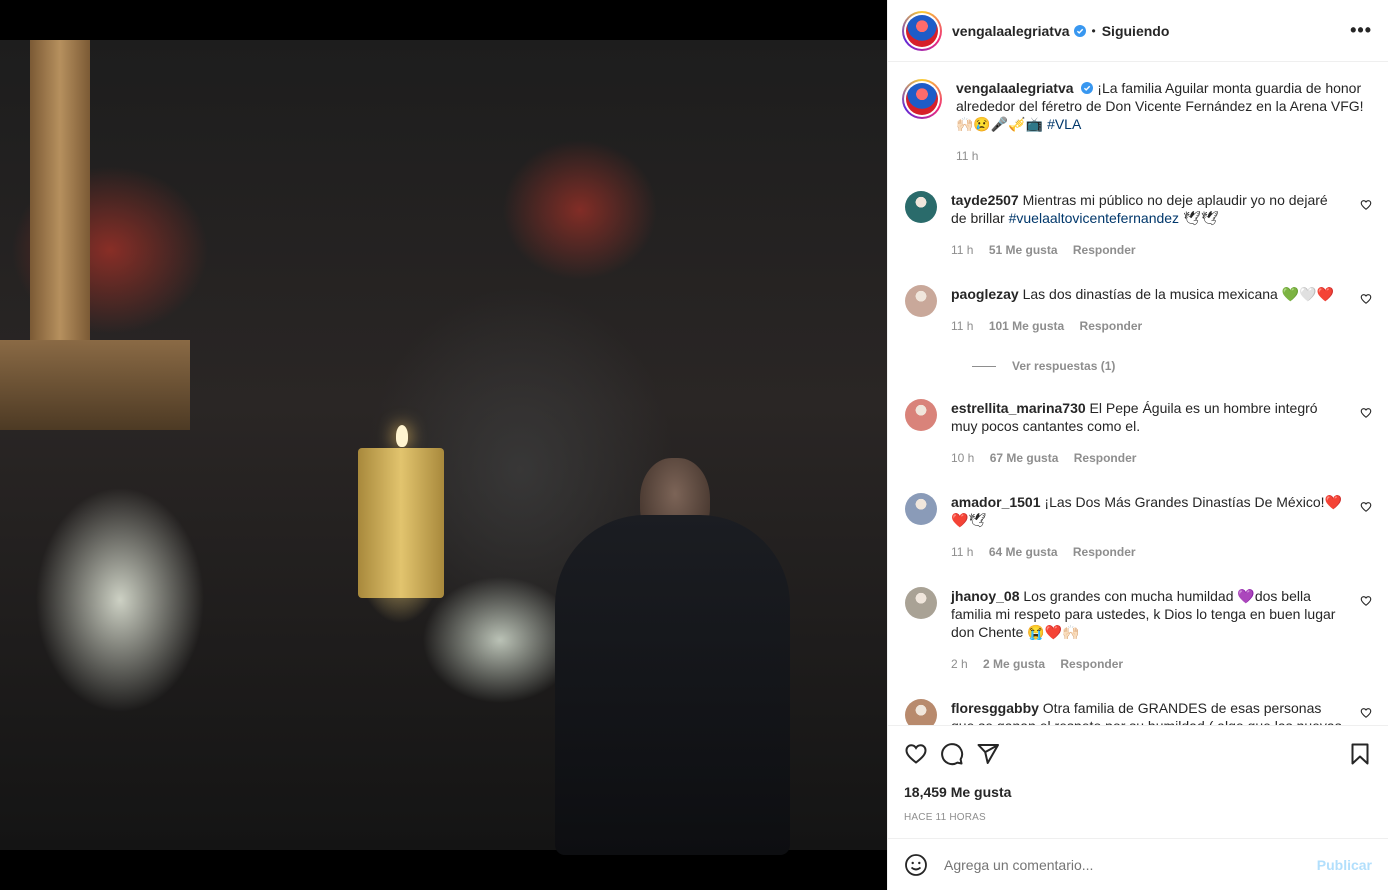  I want to click on photo-candle-detail, so click(401, 523).